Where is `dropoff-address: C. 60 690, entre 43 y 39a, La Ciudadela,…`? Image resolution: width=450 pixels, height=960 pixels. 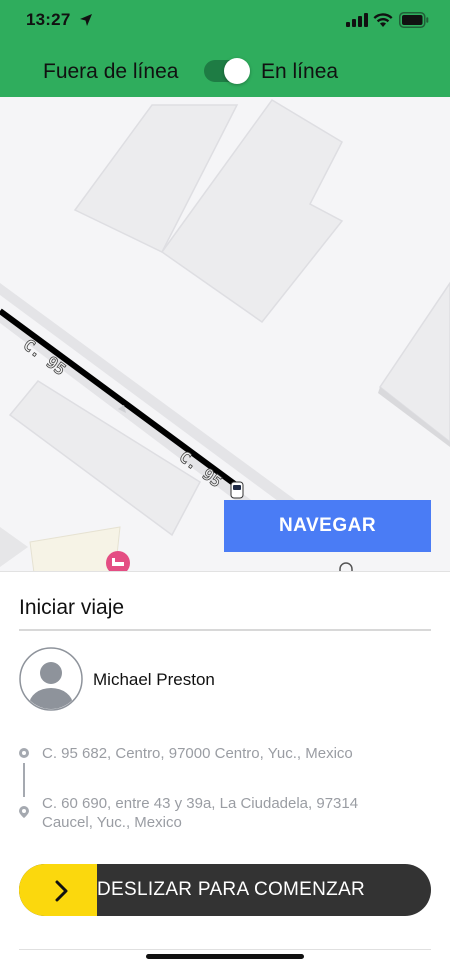
dropoff-address: C. 60 690, entre 43 y 39a, La Ciudadela,… is located at coordinates (200, 813).